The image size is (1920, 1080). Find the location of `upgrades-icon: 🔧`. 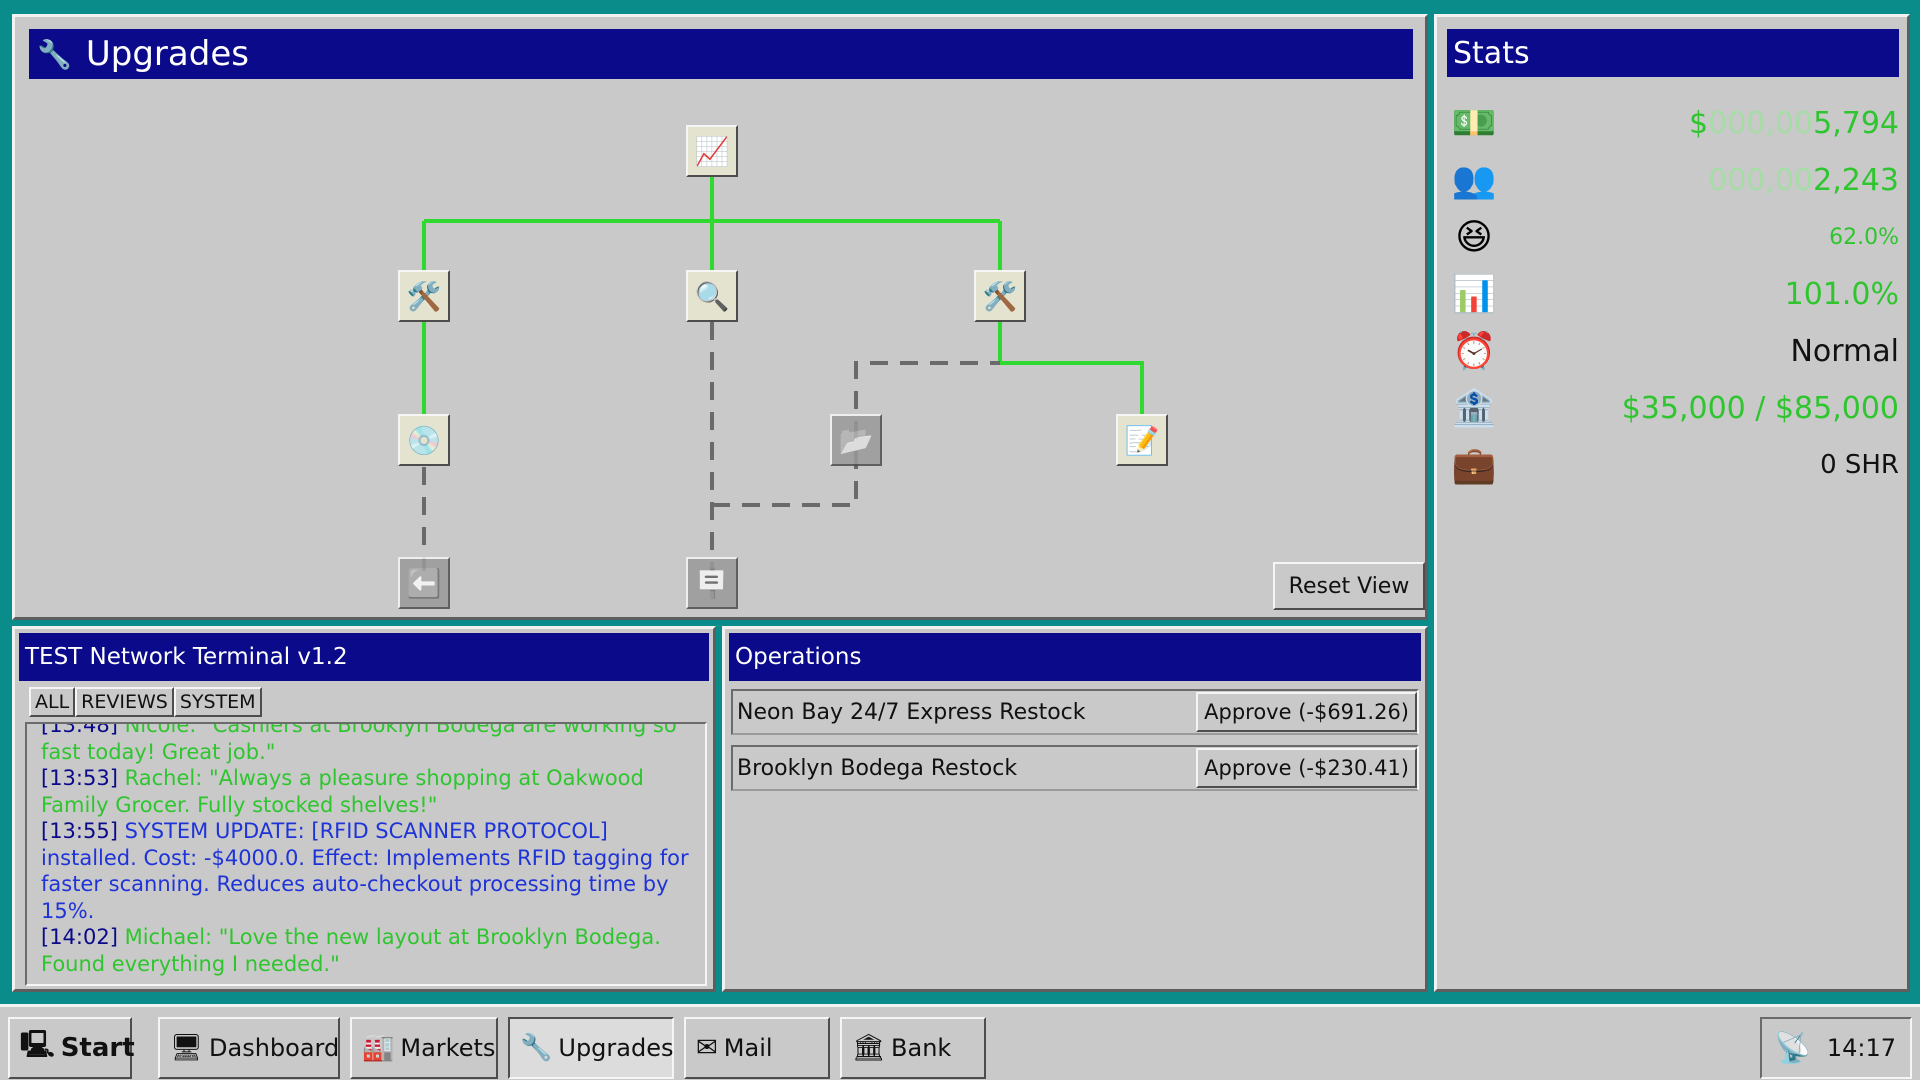

upgrades-icon: 🔧 is located at coordinates (536, 1048).